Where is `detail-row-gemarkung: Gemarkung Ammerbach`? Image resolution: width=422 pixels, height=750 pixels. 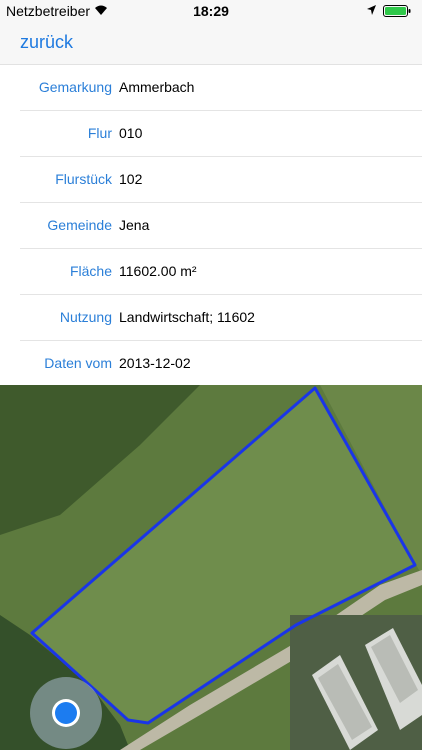
detail-row-gemarkung: Gemarkung Ammerbach is located at coordinates (211, 88).